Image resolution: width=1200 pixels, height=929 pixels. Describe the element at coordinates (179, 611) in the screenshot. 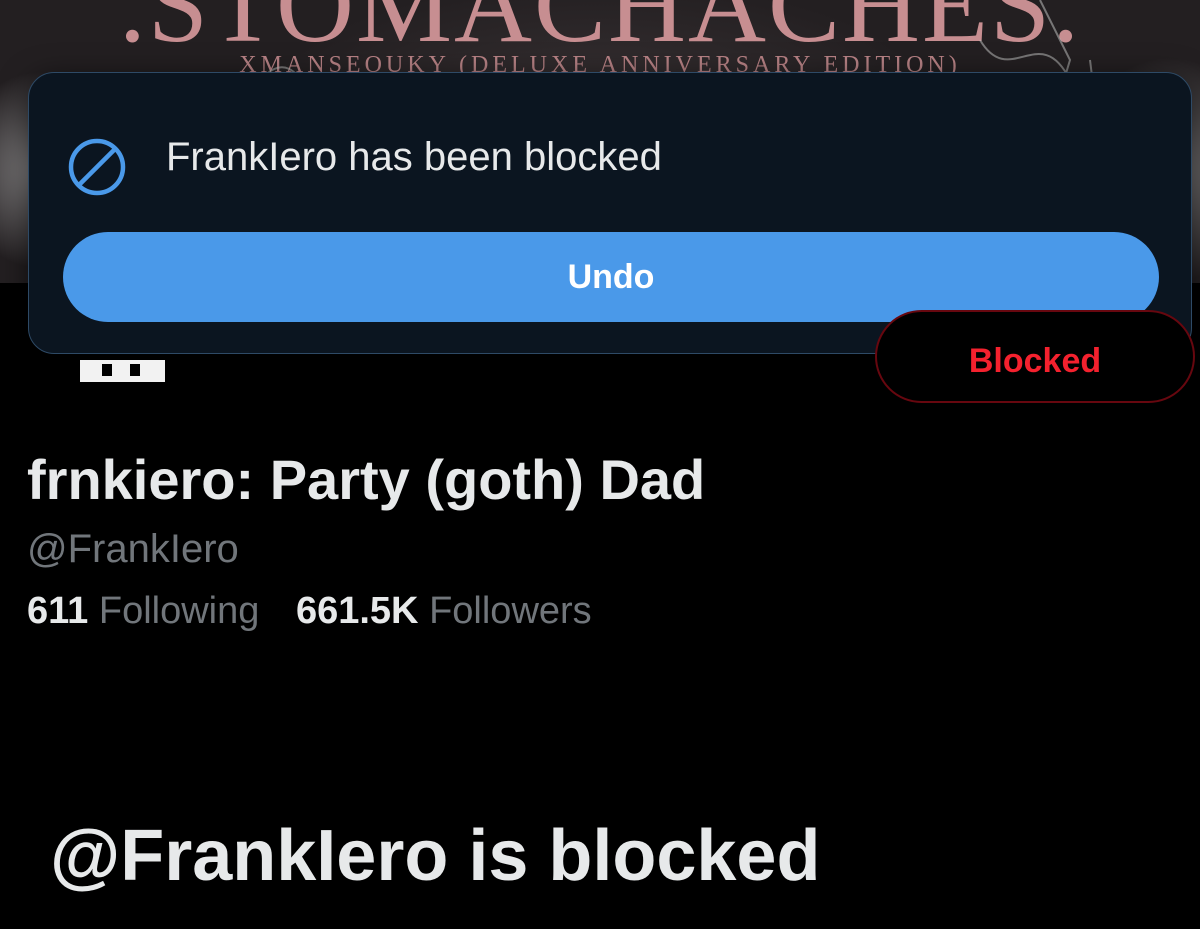

I see `following-label: Following` at that location.